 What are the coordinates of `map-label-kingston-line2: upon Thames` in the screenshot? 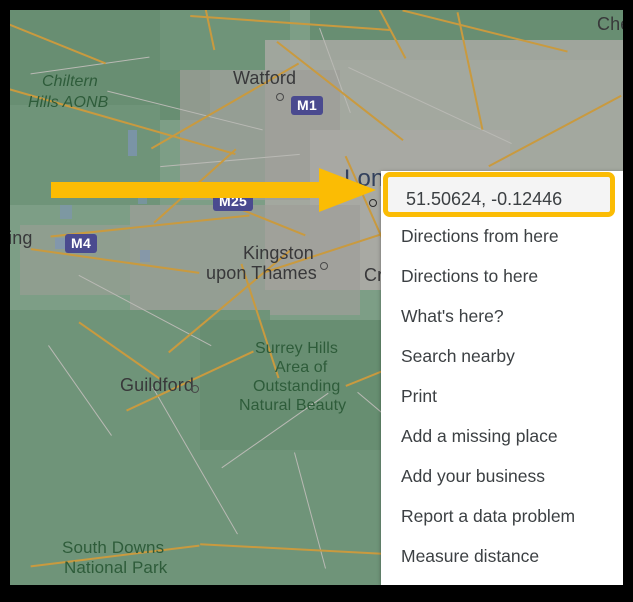 It's located at (261, 273).